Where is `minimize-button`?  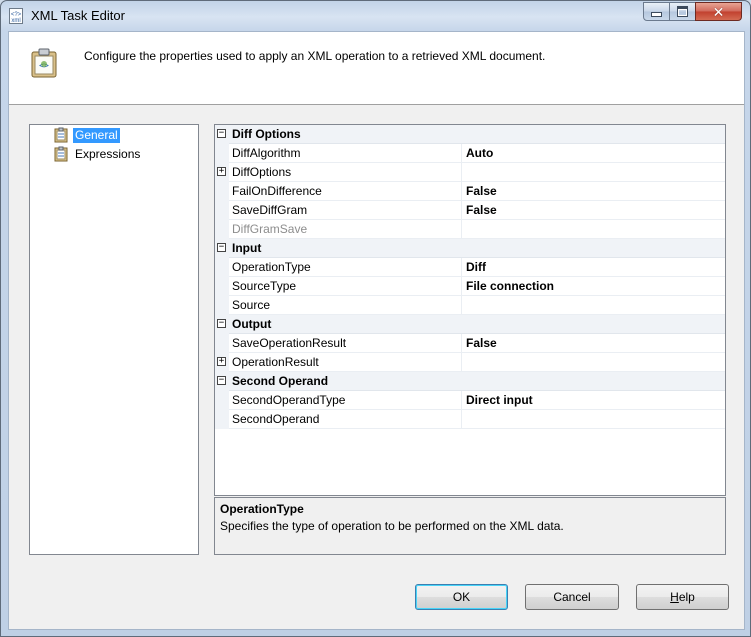
minimize-button is located at coordinates (656, 11).